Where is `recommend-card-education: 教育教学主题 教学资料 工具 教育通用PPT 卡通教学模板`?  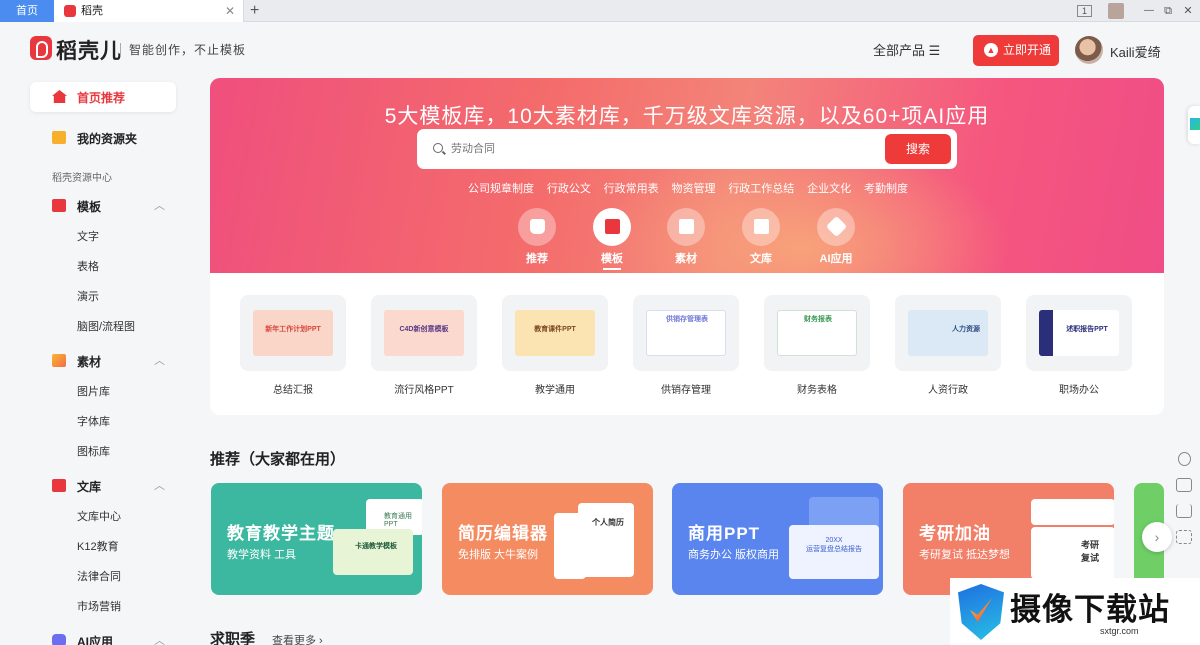
recommend-card-education: 教育教学主题 教学资料 工具 教育通用PPT 卡通教学模板 is located at coordinates (316, 539).